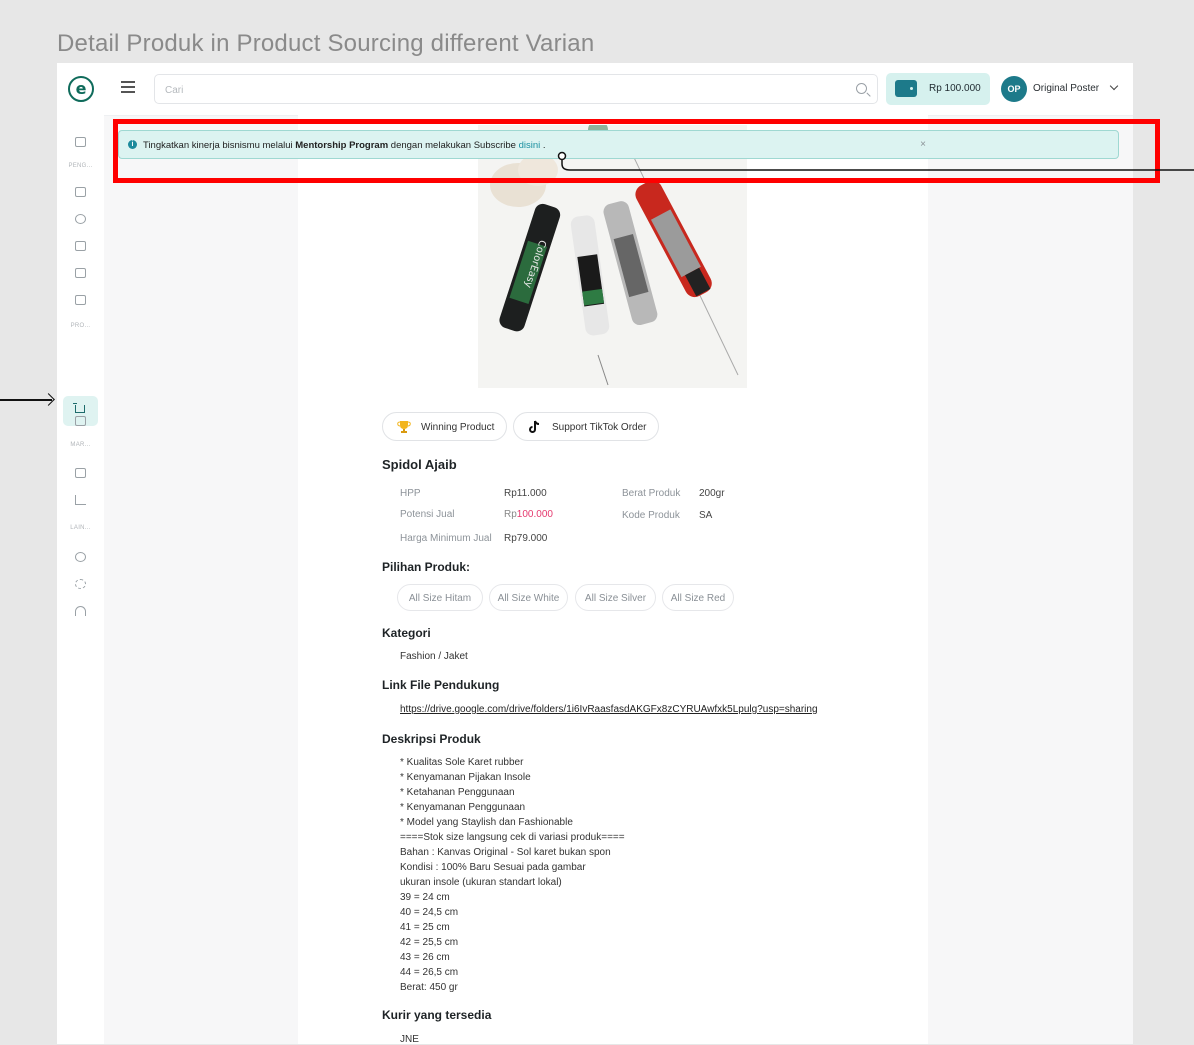 The width and height of the screenshot is (1194, 1045). Describe the element at coordinates (80, 557) in the screenshot. I see `users-icon` at that location.